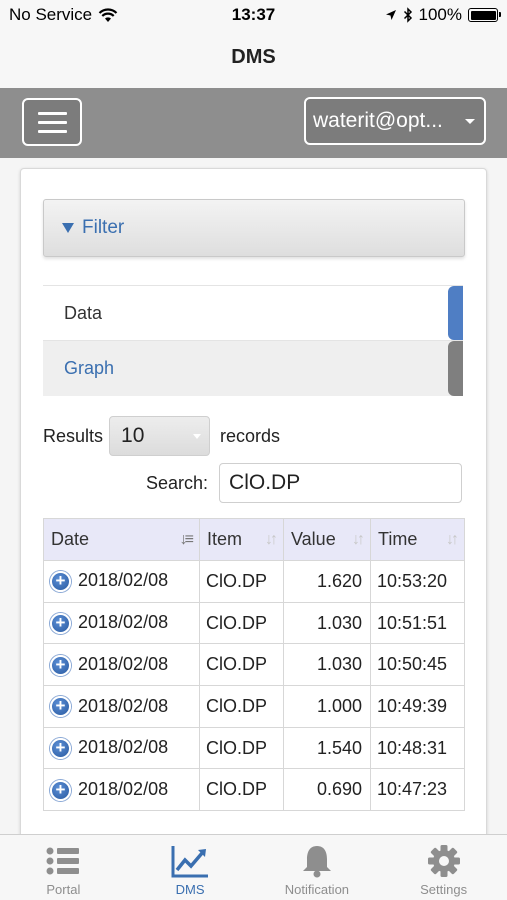 Image resolution: width=507 pixels, height=900 pixels. Describe the element at coordinates (253, 313) in the screenshot. I see `tab-data: Data` at that location.